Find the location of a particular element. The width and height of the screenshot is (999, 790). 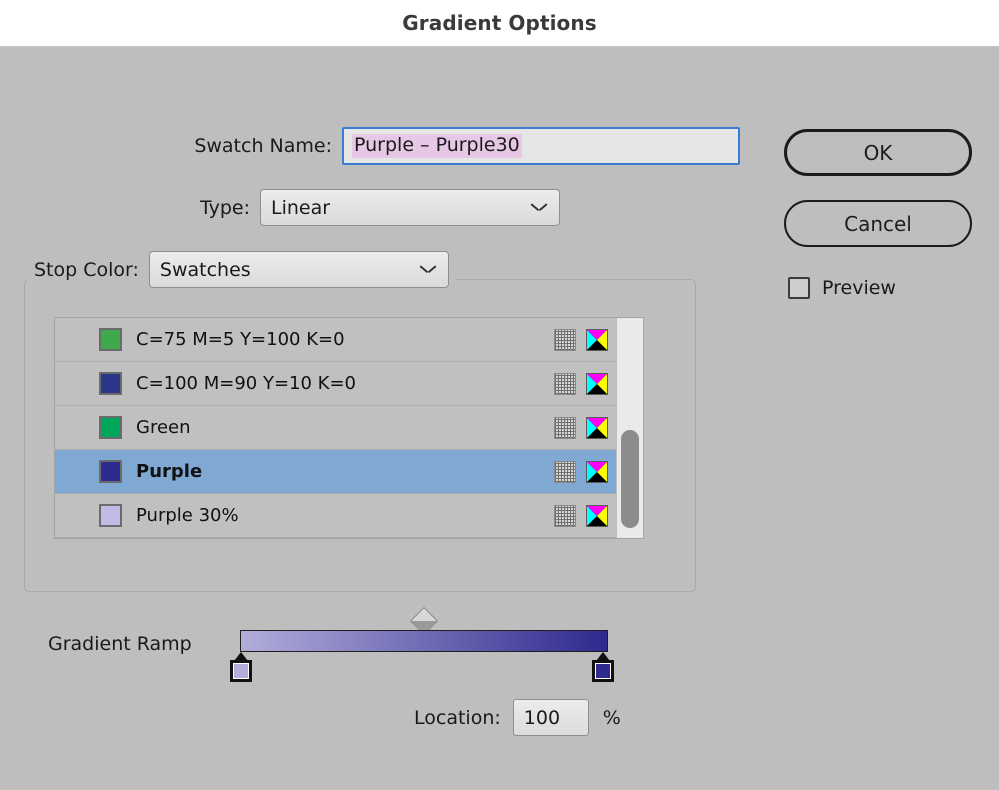

gradient-stop-end is located at coordinates (603, 668).